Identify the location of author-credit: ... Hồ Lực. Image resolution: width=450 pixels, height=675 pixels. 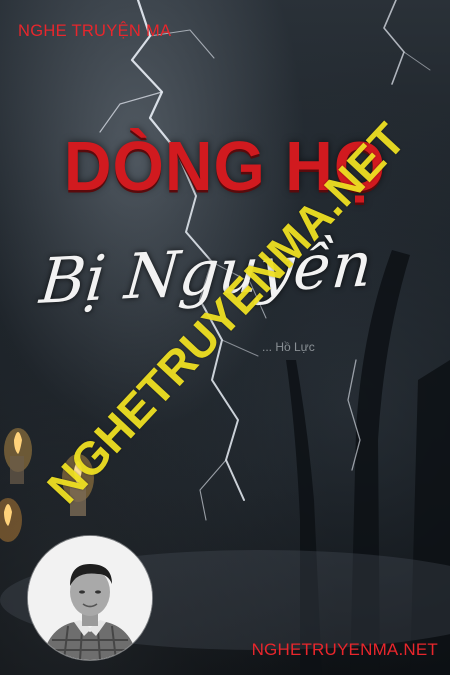
(288, 347).